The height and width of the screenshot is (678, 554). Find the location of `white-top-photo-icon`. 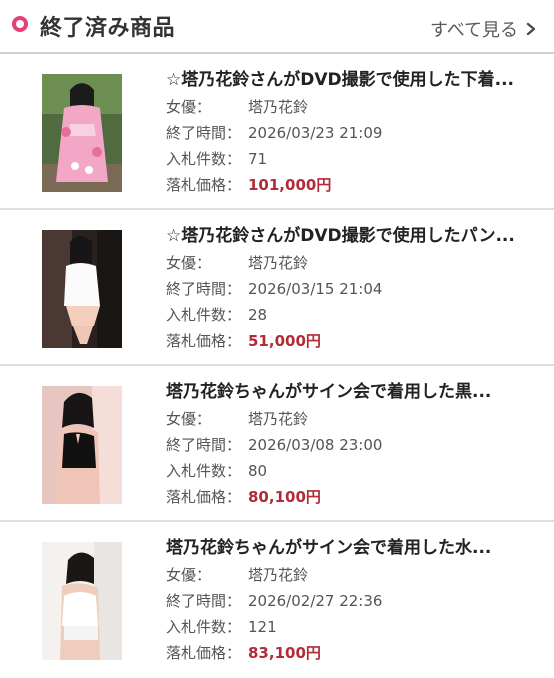

white-top-photo-icon is located at coordinates (82, 601).